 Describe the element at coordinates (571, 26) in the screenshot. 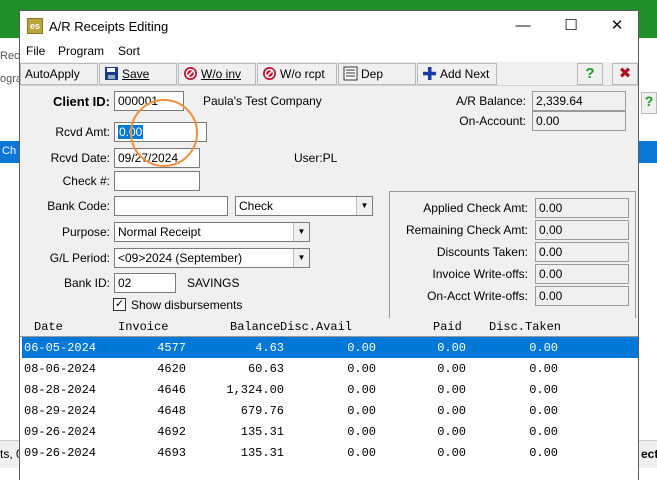

I see `maximize-button: ☐` at that location.